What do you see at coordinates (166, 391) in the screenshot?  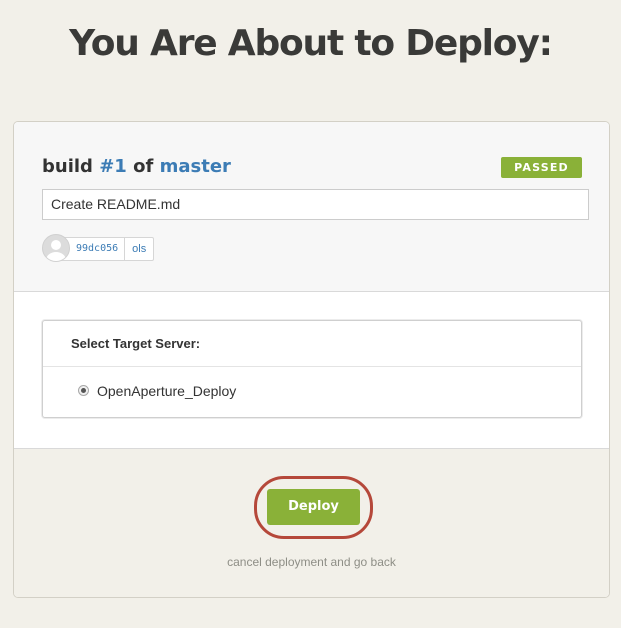 I see `server-option-label: OpenAperture_Deploy` at bounding box center [166, 391].